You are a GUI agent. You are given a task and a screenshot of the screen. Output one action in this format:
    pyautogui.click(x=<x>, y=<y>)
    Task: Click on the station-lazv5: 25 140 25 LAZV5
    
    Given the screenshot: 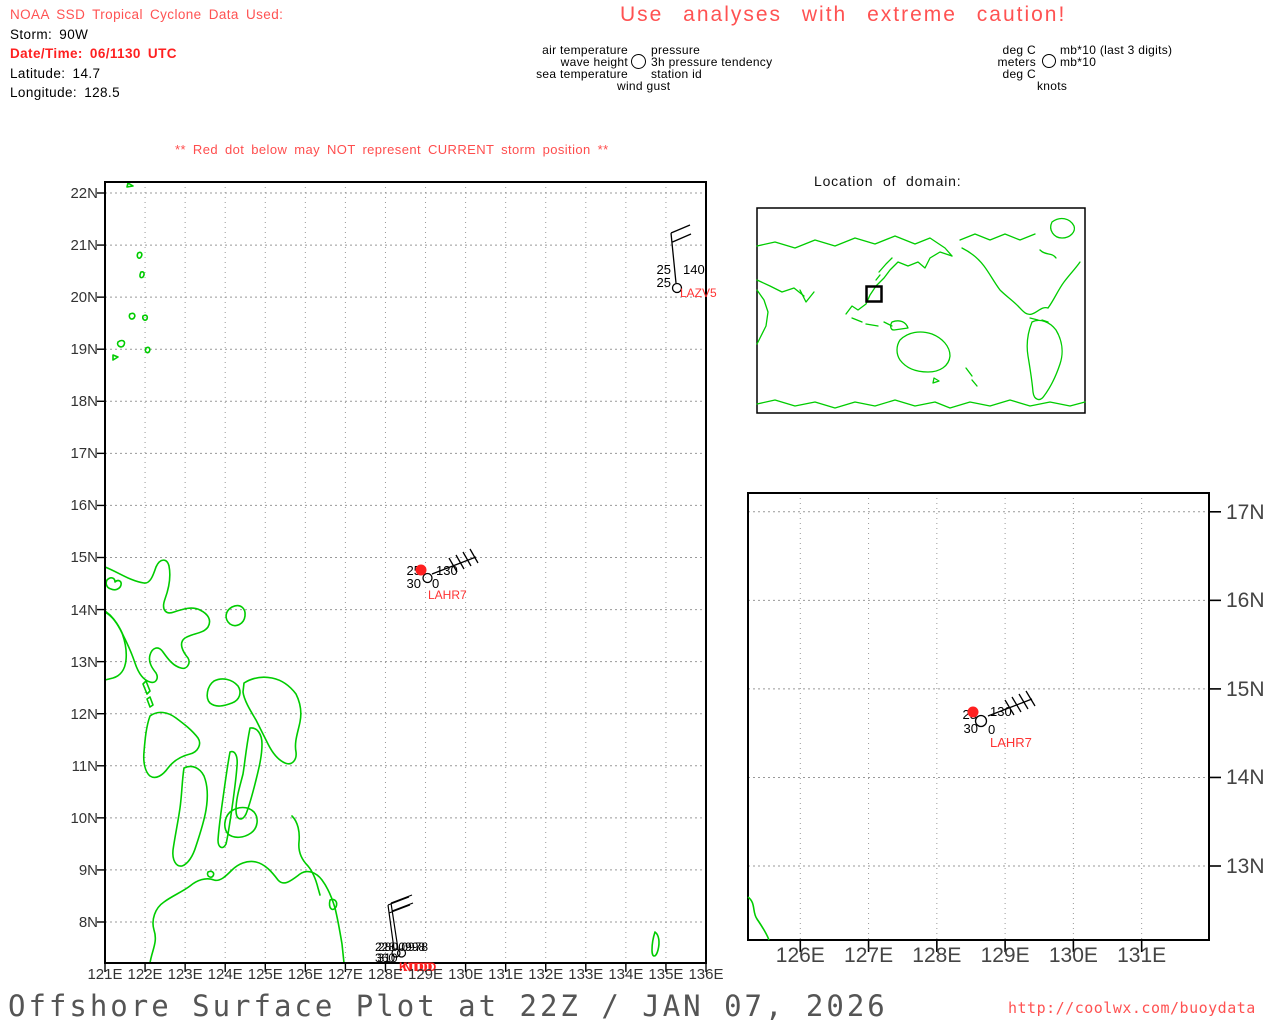 What is the action you would take?
    pyautogui.click(x=687, y=262)
    